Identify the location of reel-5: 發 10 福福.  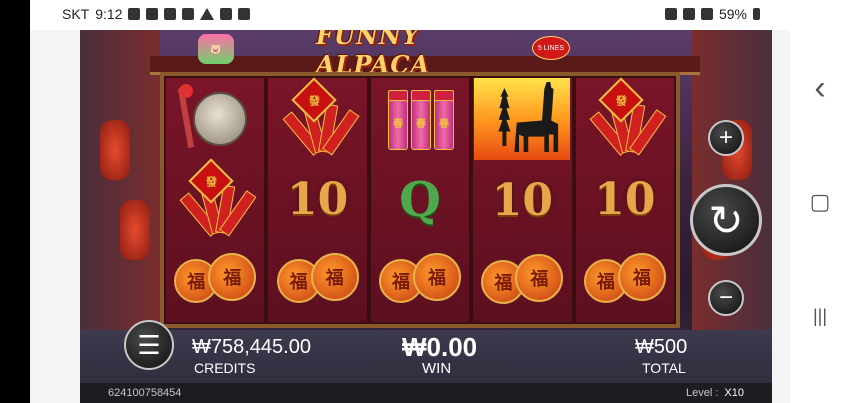
(625, 199).